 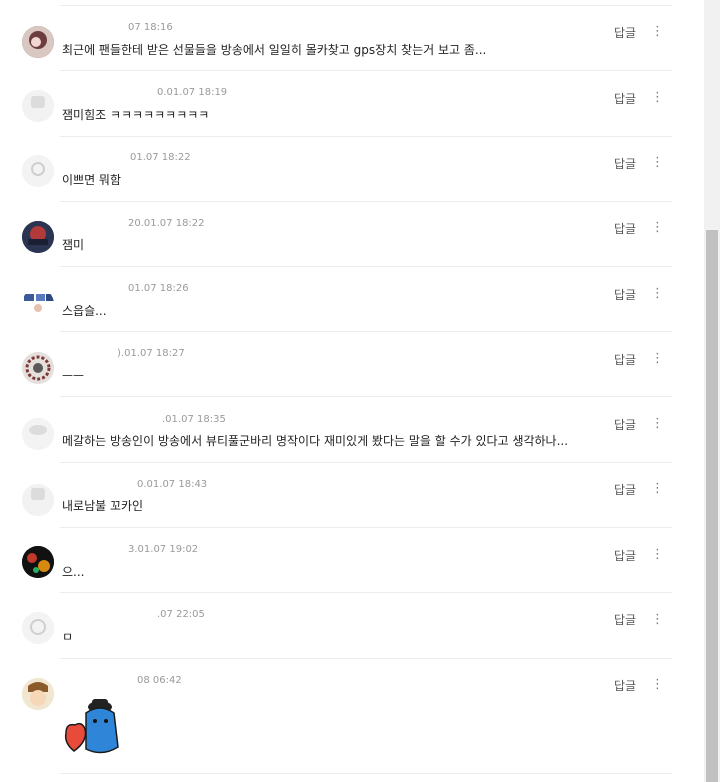 What do you see at coordinates (91, 726) in the screenshot?
I see `sticker-image` at bounding box center [91, 726].